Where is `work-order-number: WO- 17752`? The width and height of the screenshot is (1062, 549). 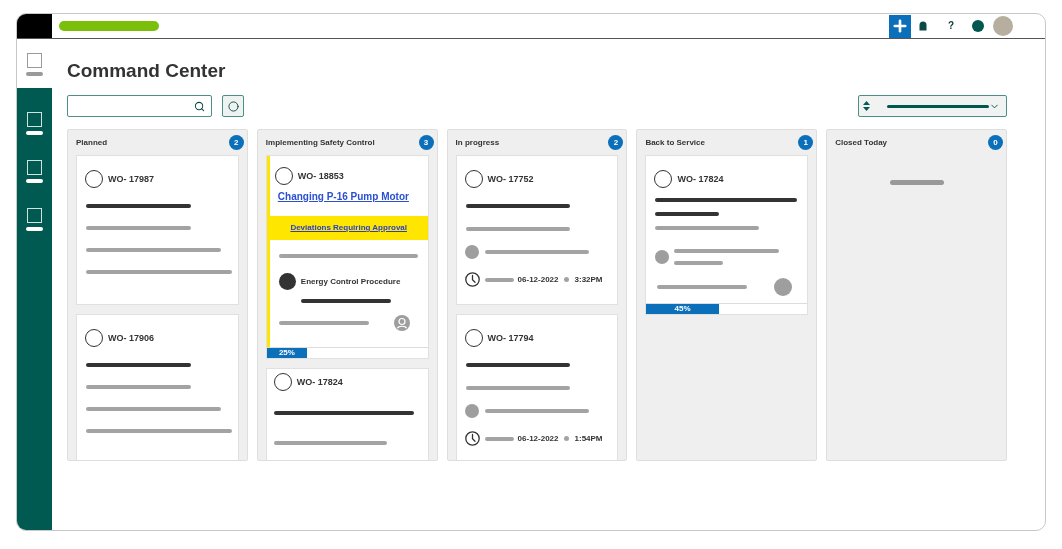 work-order-number: WO- 17752 is located at coordinates (510, 179).